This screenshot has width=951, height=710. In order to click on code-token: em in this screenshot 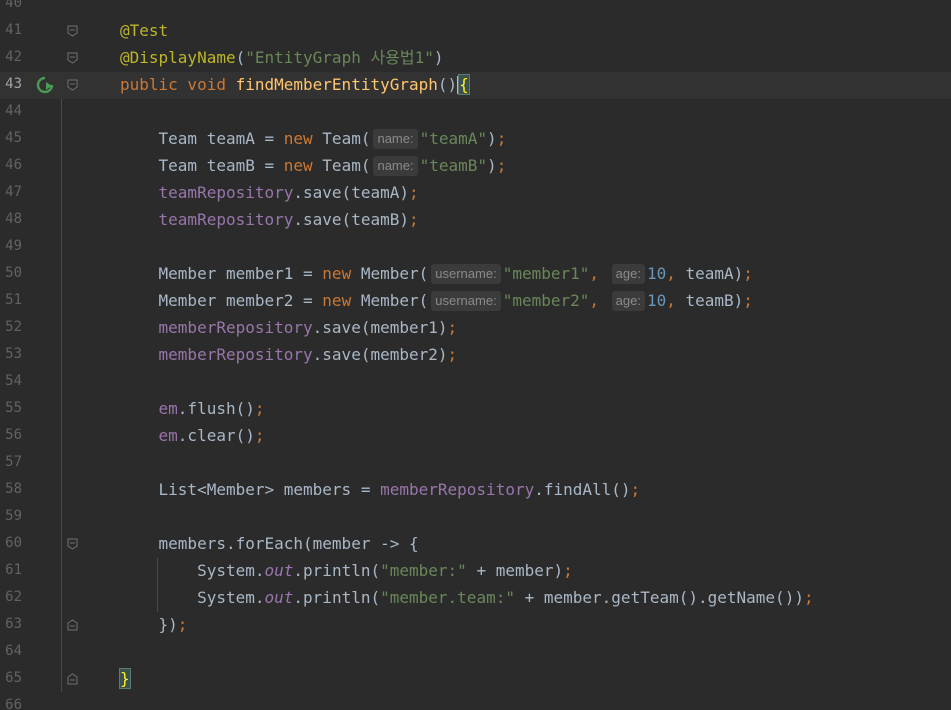, I will do `click(168, 408)`.